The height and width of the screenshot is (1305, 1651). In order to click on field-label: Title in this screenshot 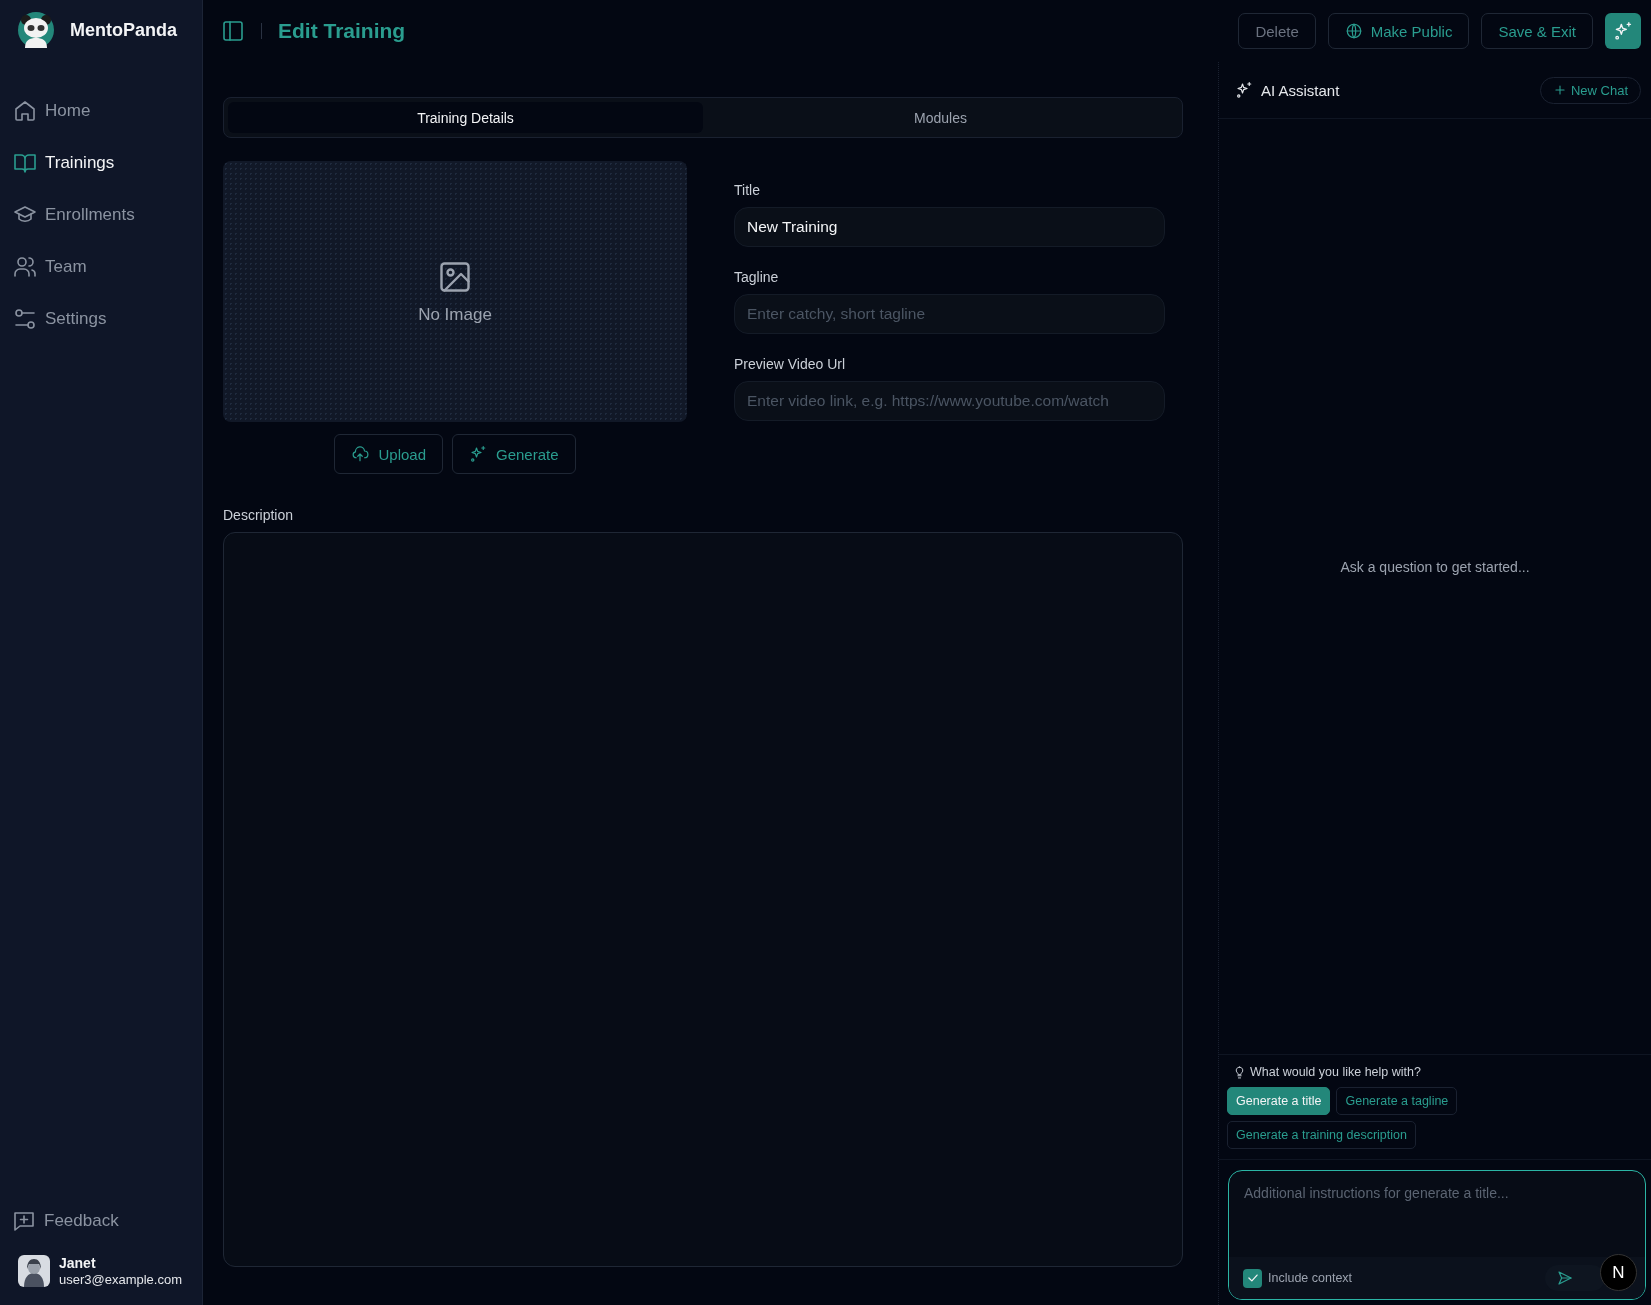, I will do `click(747, 190)`.